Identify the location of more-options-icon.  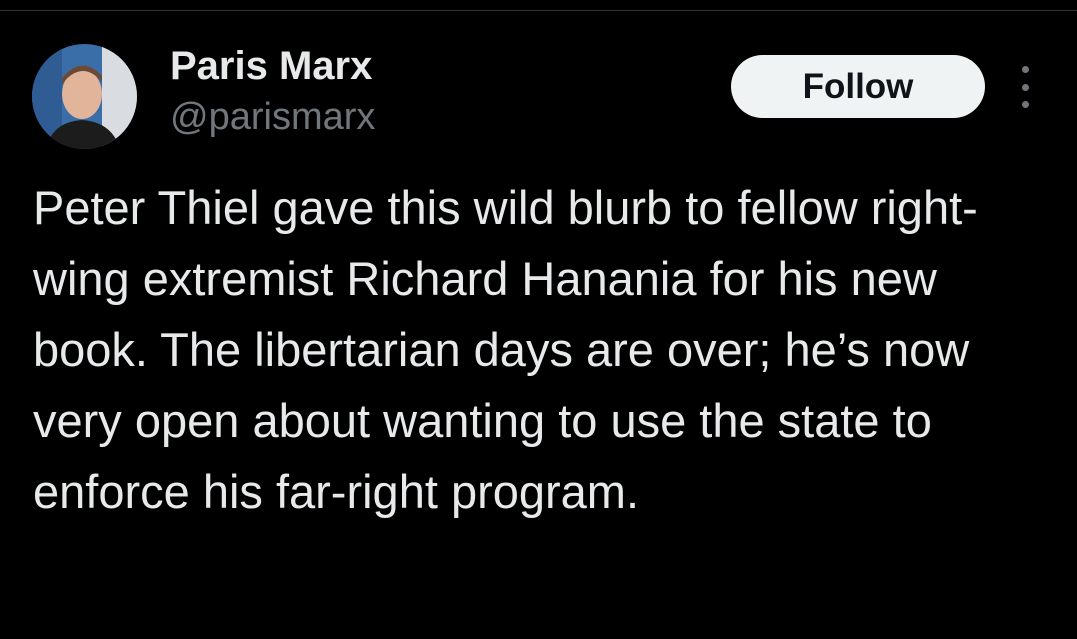
(1025, 87).